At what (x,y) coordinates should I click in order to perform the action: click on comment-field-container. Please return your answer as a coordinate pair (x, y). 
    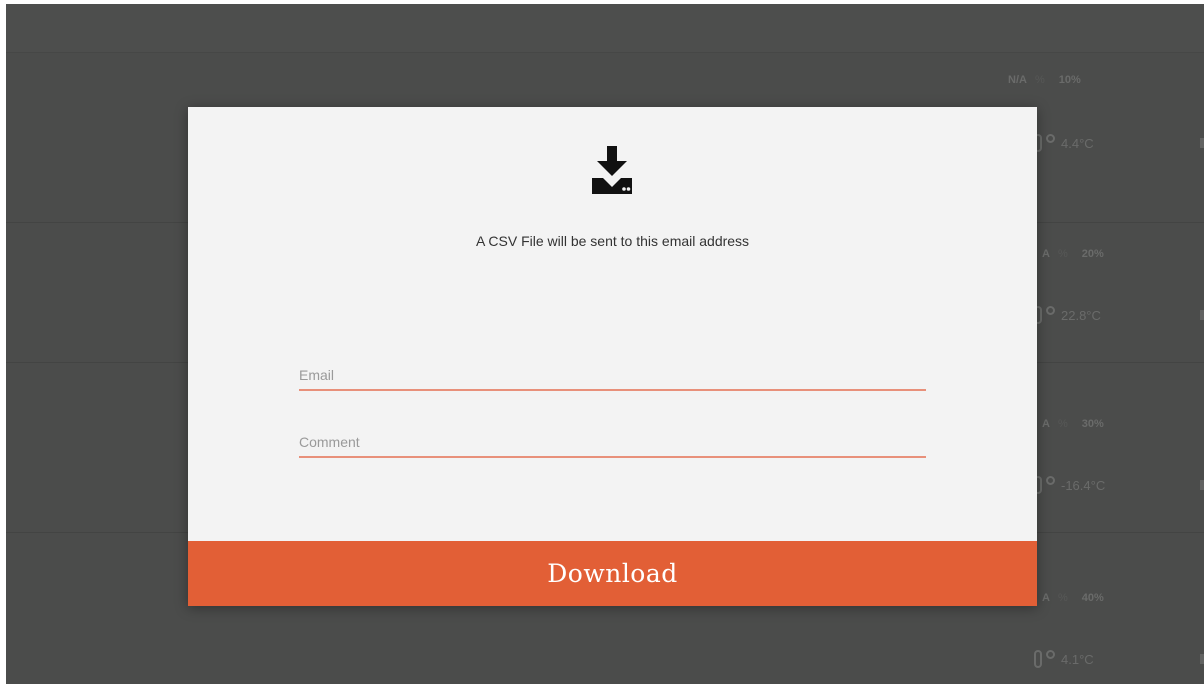
    Looking at the image, I should click on (612, 441).